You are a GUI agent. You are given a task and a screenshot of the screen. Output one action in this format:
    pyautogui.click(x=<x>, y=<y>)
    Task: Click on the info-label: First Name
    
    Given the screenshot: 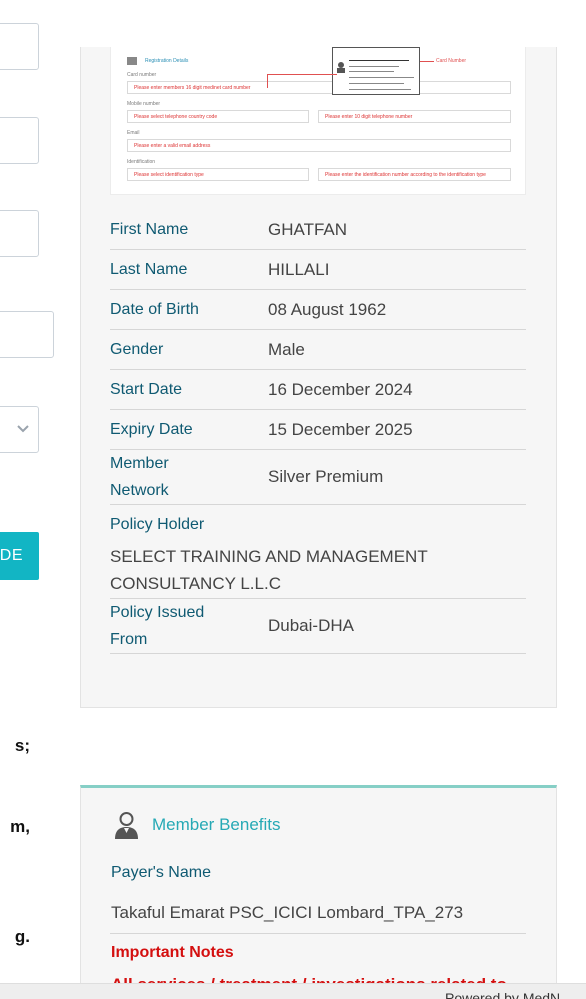 What is the action you would take?
    pyautogui.click(x=149, y=229)
    